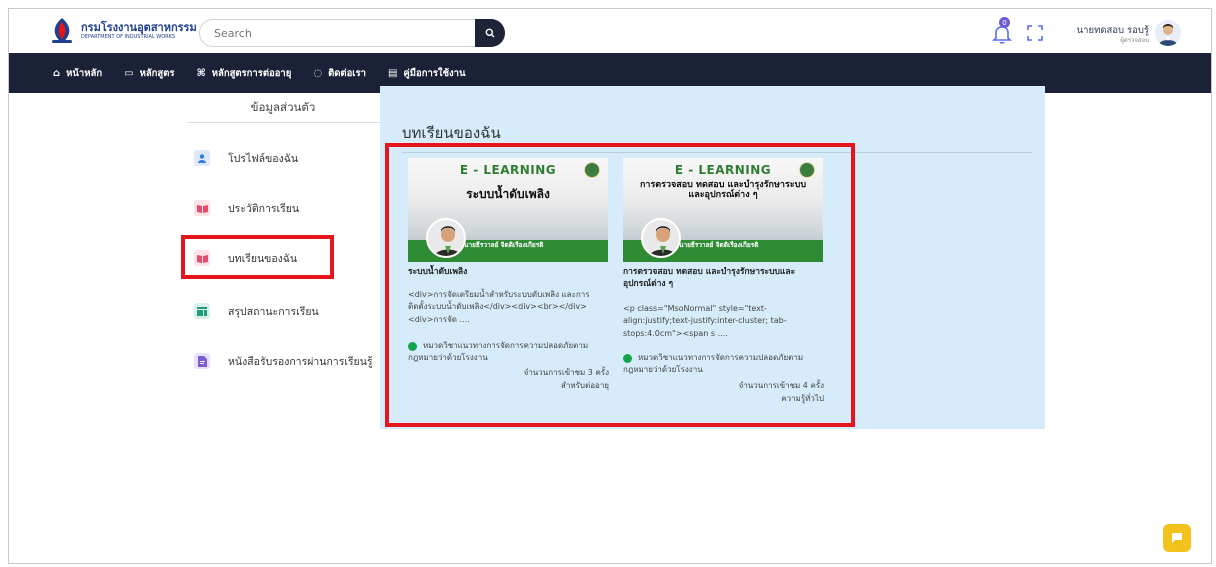 This screenshot has height=567, width=1216. I want to click on sidebar-item-label: สรุปสถานะการเรียน, so click(273, 311).